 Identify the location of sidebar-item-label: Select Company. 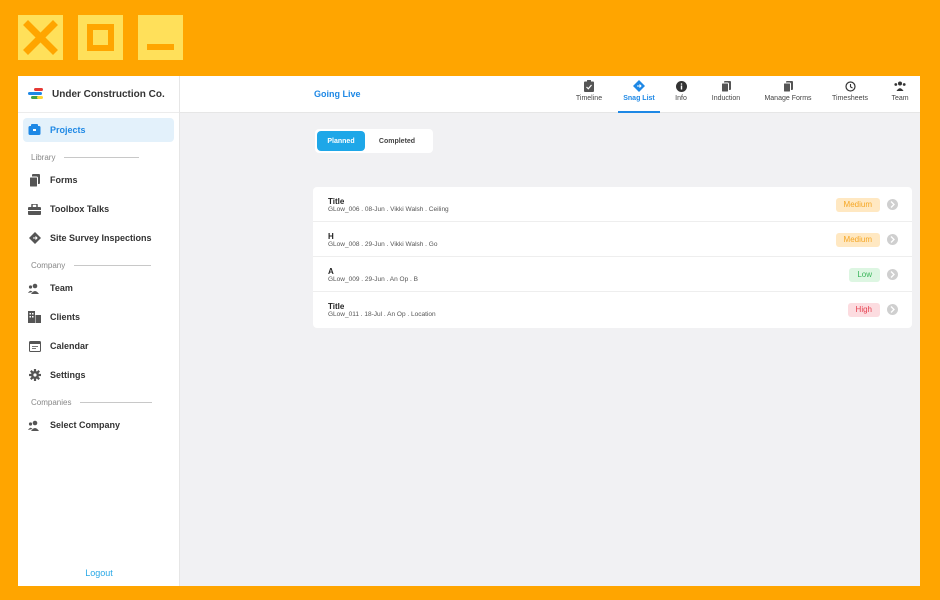
(85, 425).